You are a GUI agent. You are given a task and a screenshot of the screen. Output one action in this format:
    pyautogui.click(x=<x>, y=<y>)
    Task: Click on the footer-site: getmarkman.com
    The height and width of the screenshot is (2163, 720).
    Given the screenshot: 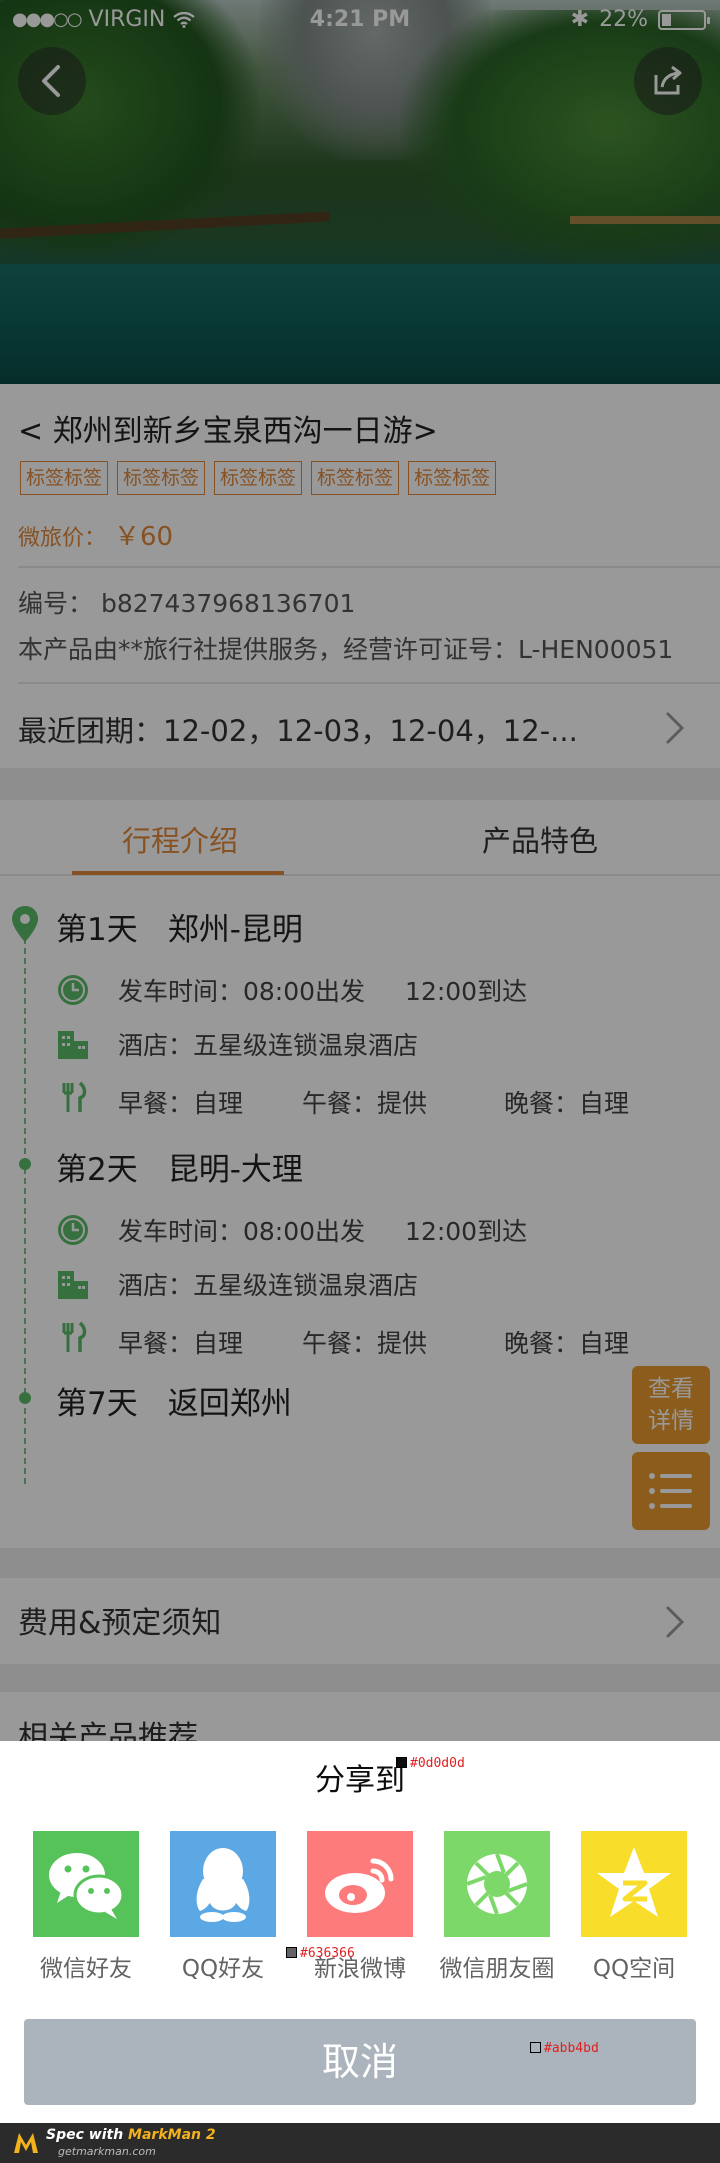 What is the action you would take?
    pyautogui.click(x=107, y=2151)
    